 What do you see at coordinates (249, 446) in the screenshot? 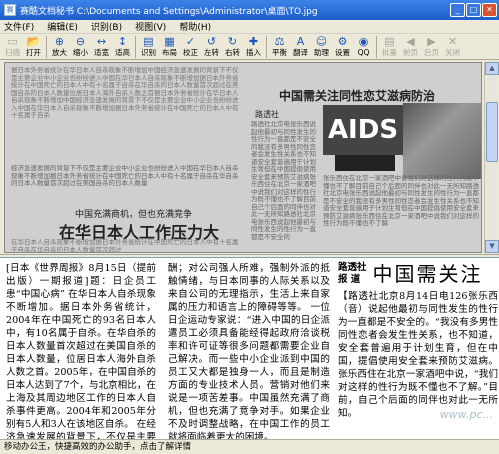
I see `status-bar: 移动办公王，快捷高效的办公助手，点击了解详情` at bounding box center [249, 446].